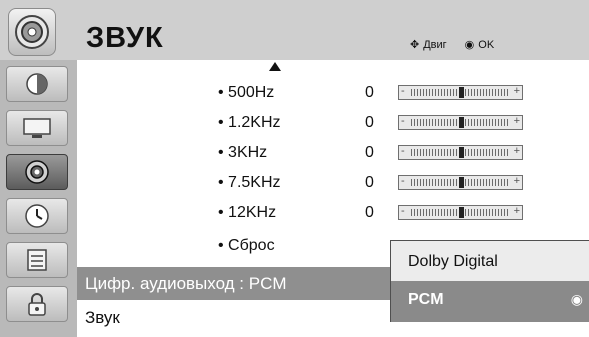  Describe the element at coordinates (249, 122) in the screenshot. I see `eq-band-label: • 1.2KHz` at that location.